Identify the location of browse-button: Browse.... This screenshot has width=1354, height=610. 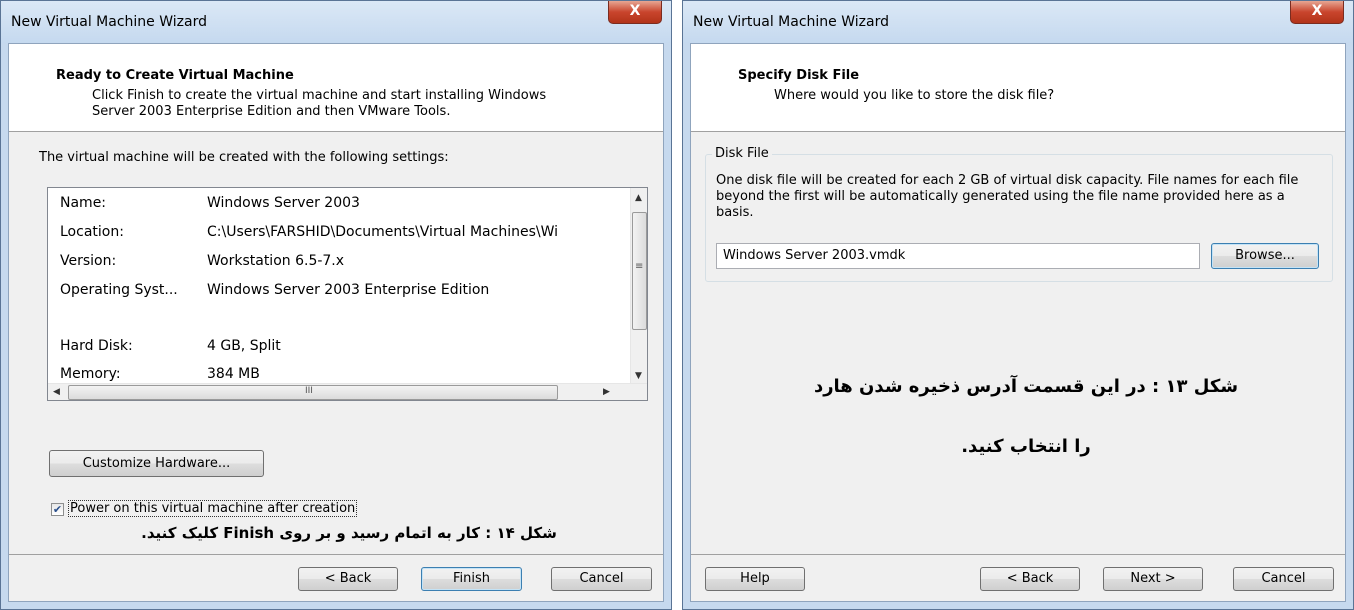
(1265, 256).